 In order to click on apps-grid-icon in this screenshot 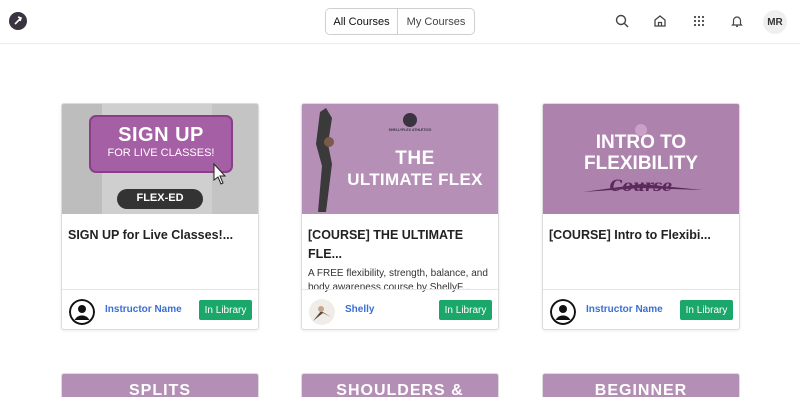, I will do `click(699, 21)`.